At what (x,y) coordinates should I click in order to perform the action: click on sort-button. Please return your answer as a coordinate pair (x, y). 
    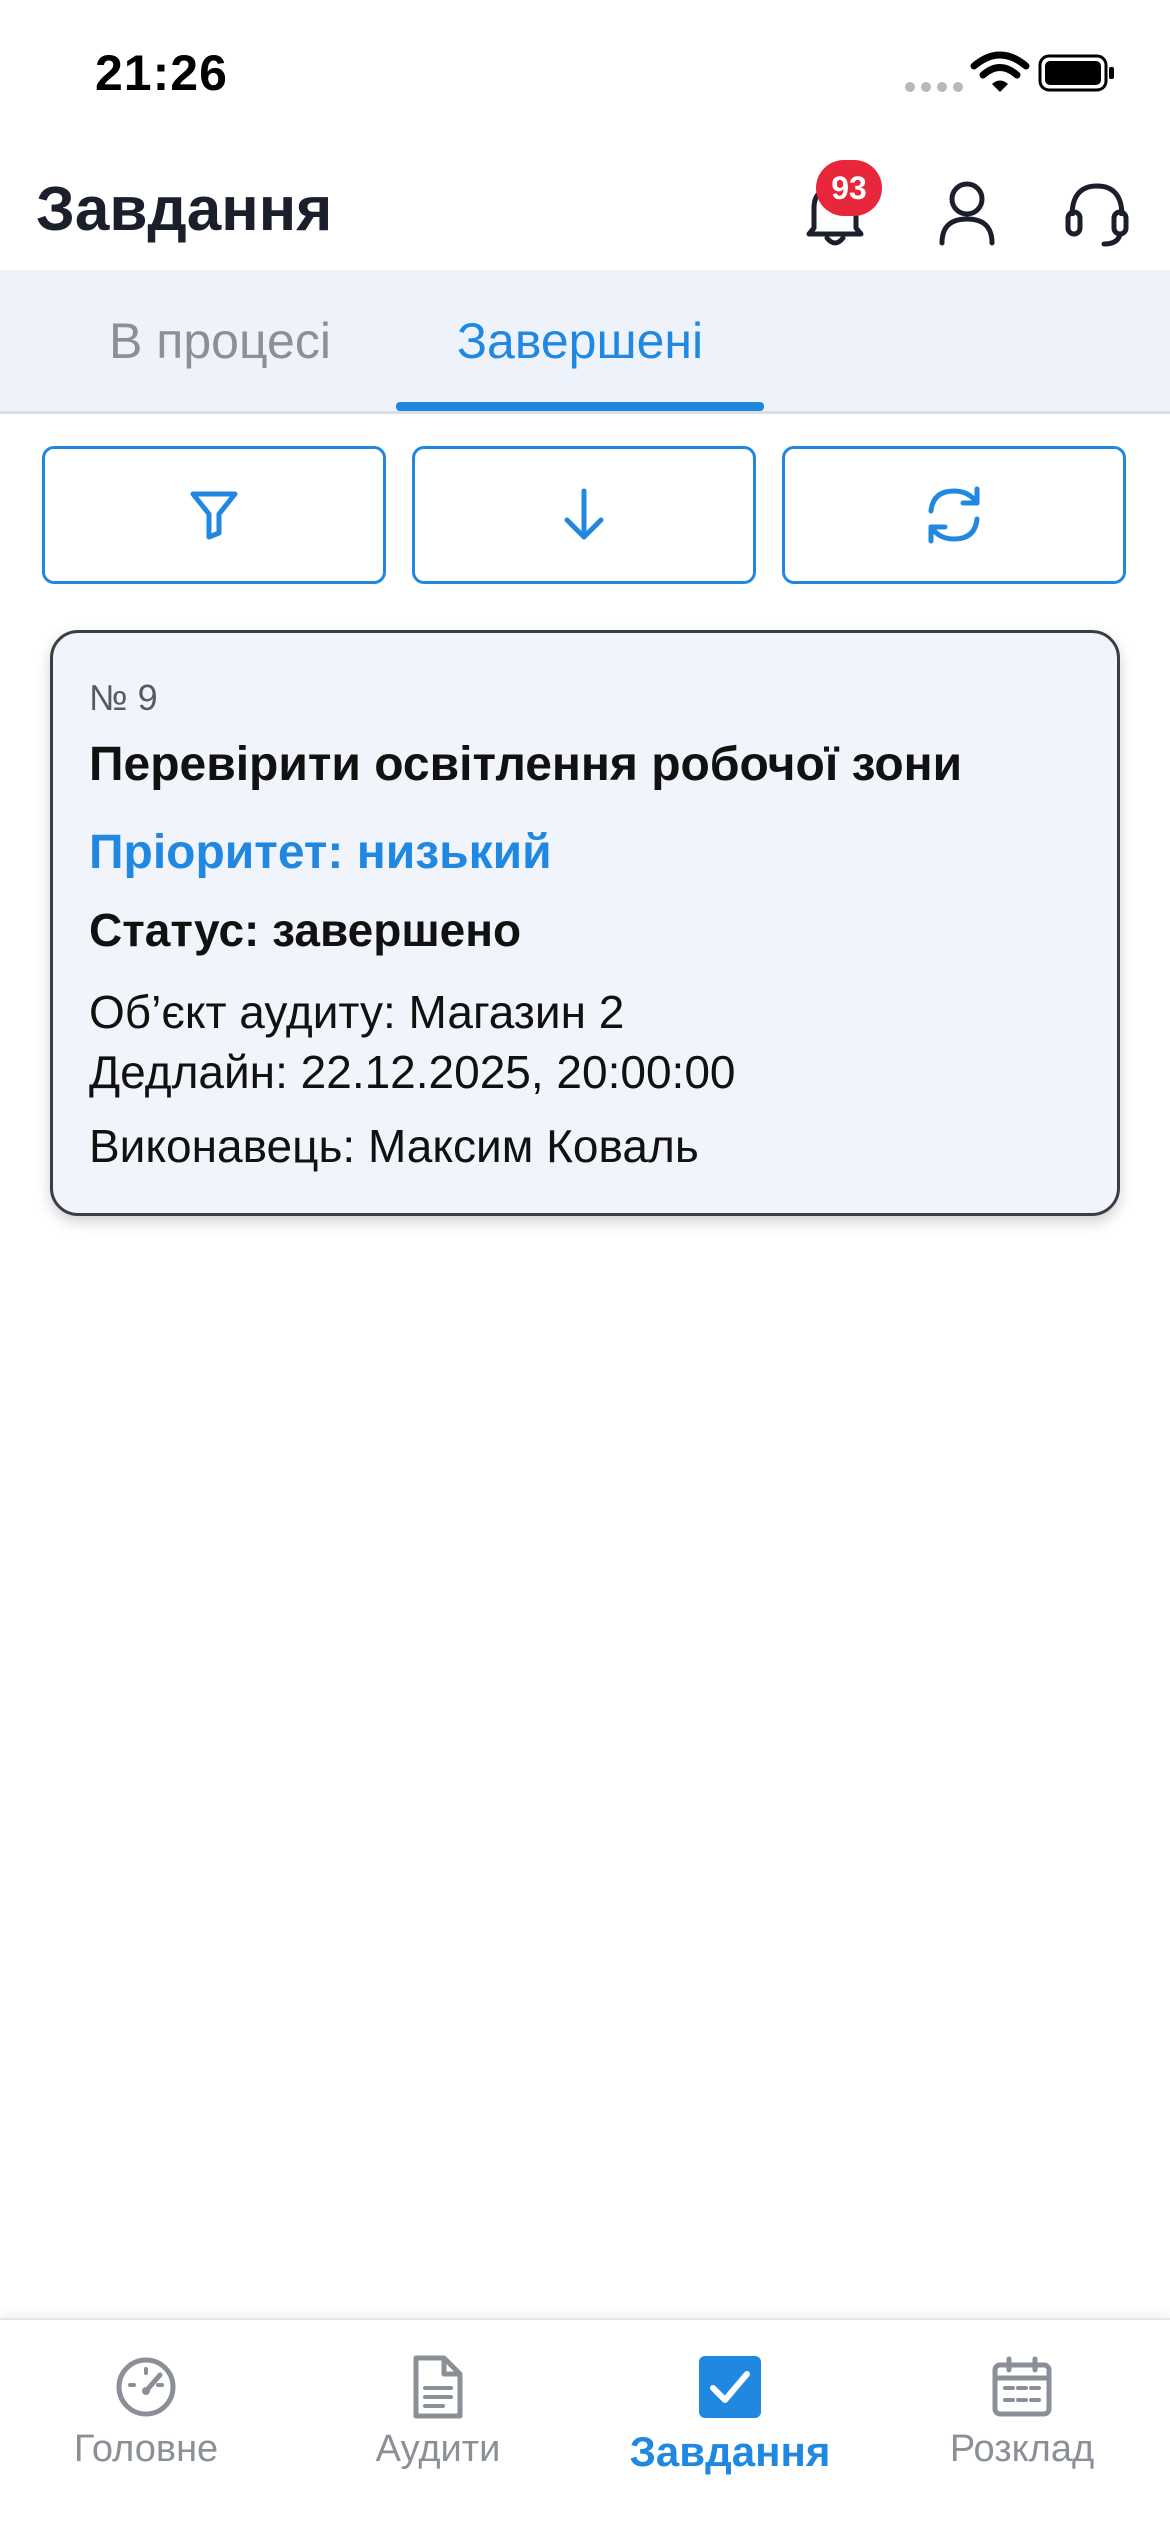
    Looking at the image, I should click on (584, 515).